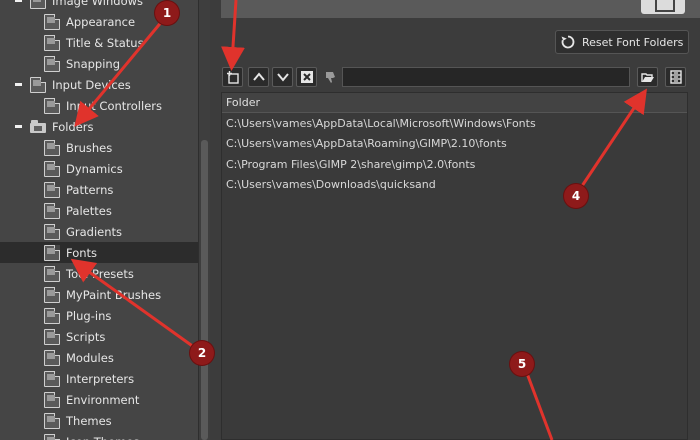  I want to click on tree-item-mypaint-brushes: MyPaint Brushes, so click(99, 294).